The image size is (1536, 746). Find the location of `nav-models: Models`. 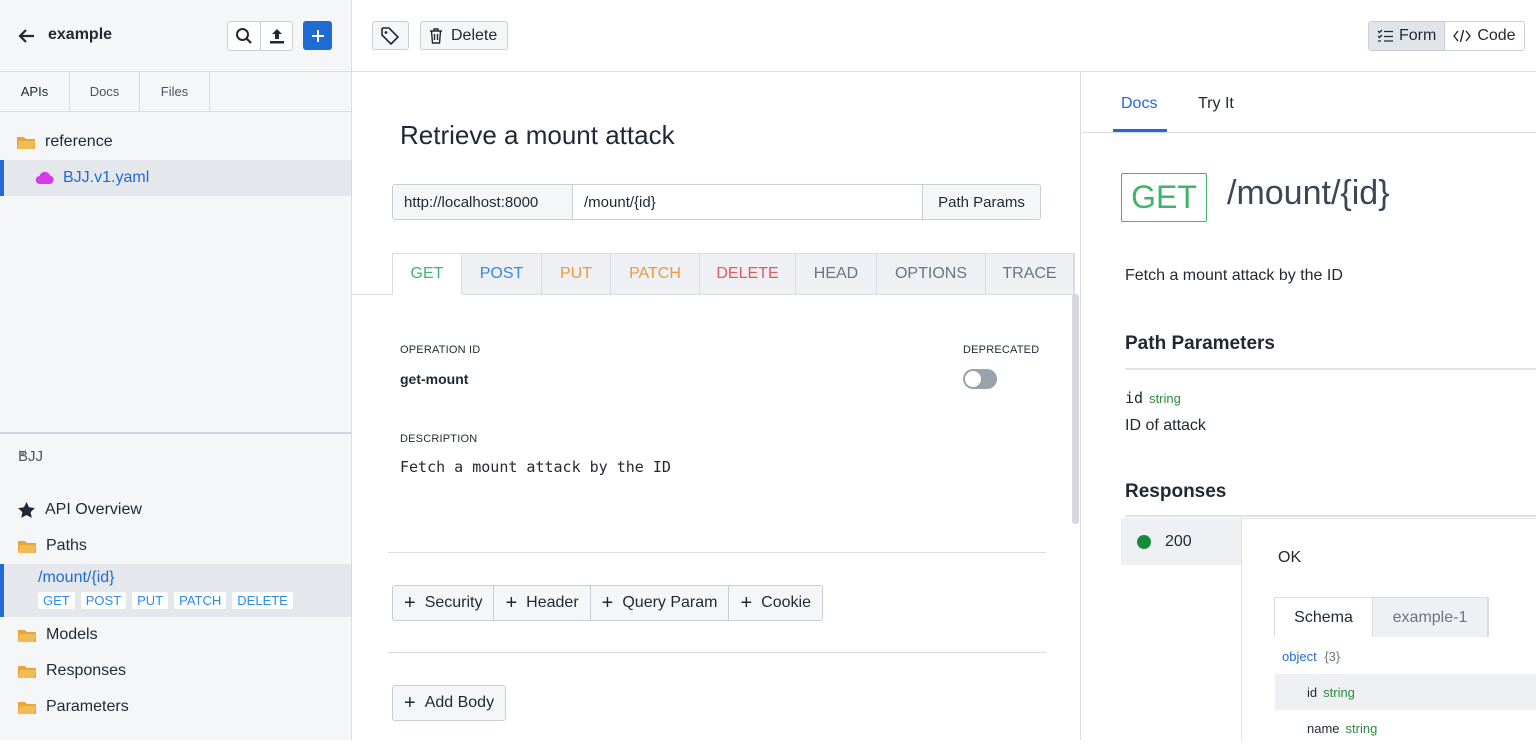

nav-models: Models is located at coordinates (175, 635).